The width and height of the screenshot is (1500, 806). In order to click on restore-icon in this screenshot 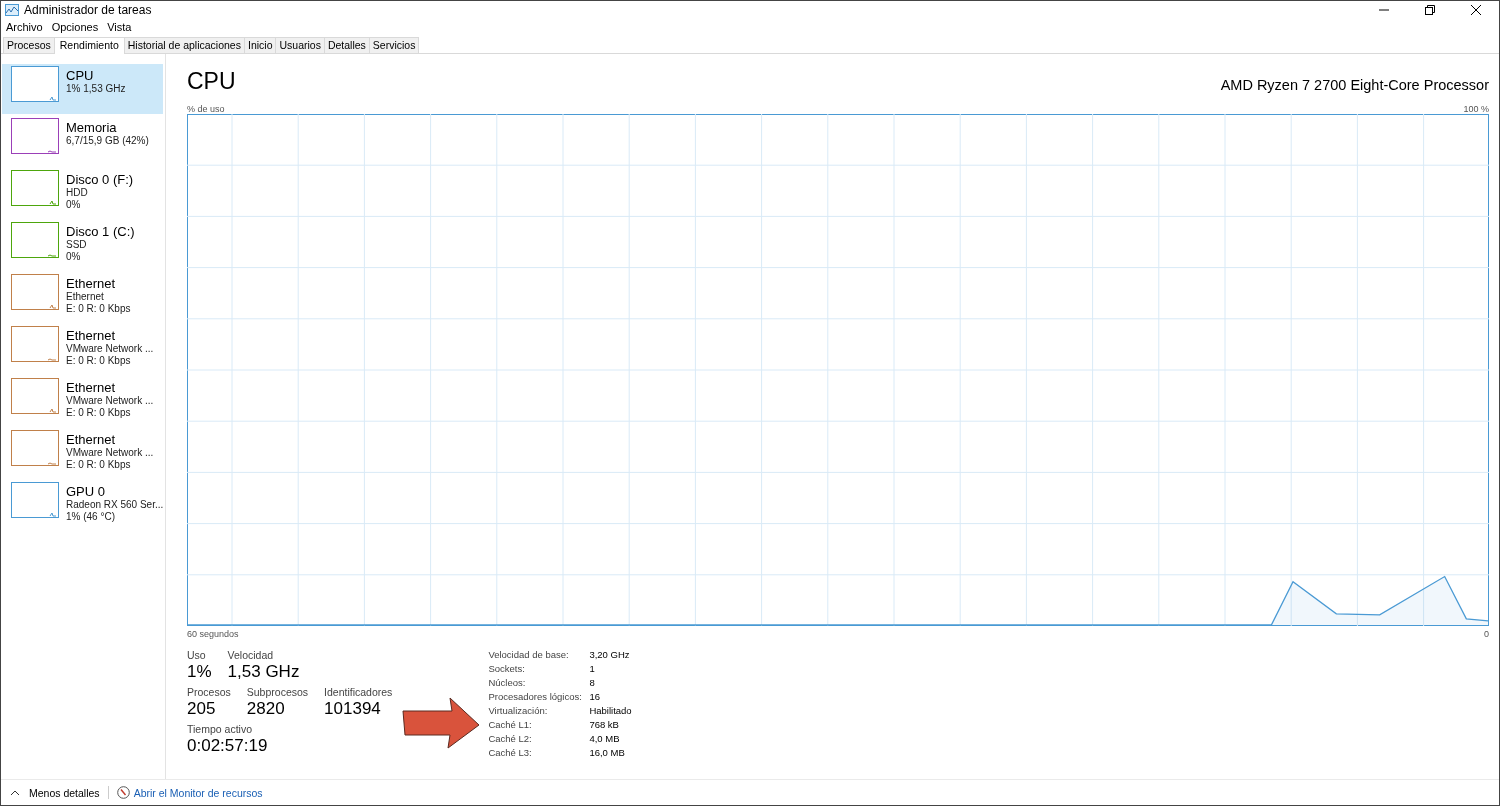, I will do `click(1430, 10)`.